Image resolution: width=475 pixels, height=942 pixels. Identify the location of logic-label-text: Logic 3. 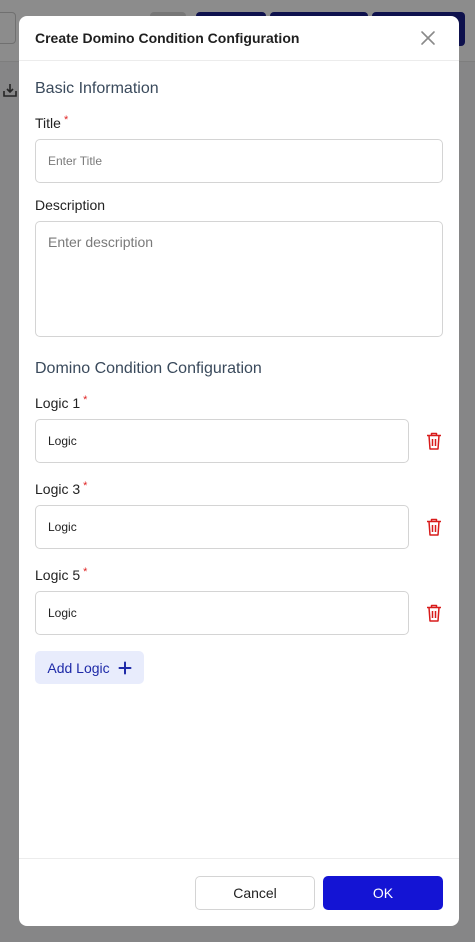
(58, 489).